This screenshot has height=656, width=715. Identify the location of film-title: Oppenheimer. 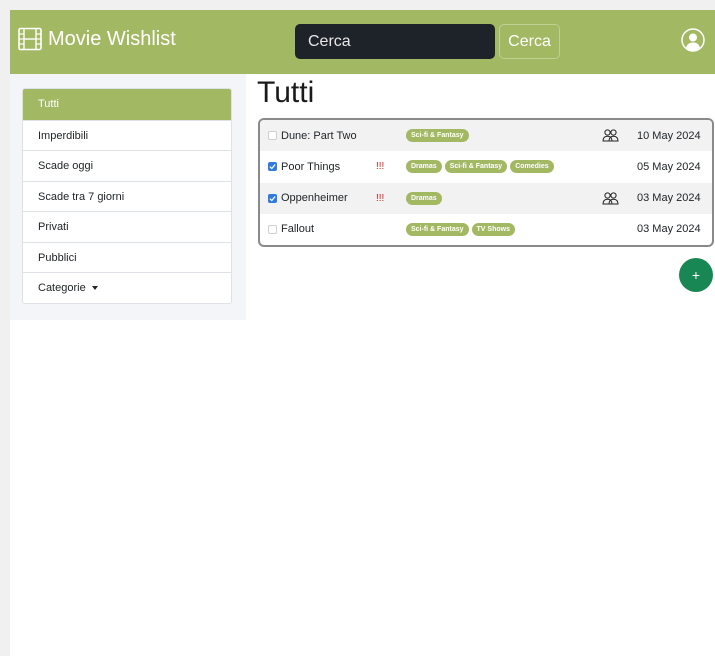
(314, 198).